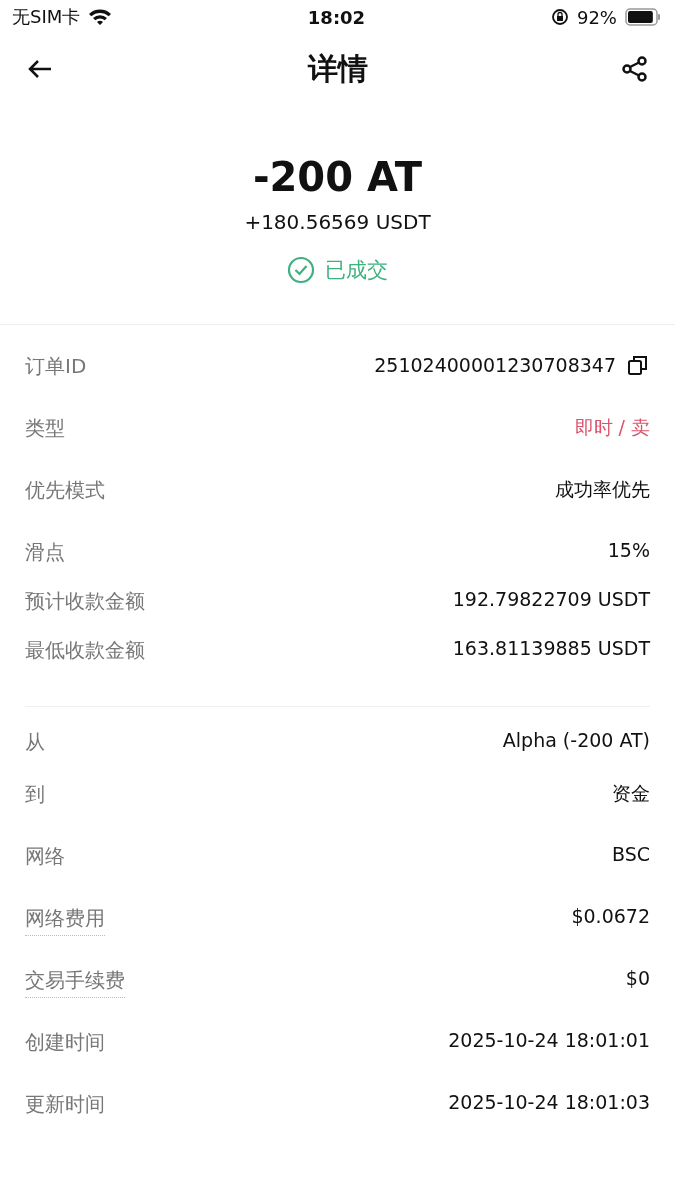  Describe the element at coordinates (495, 365) in the screenshot. I see `row-value: 25102400001230708347` at that location.